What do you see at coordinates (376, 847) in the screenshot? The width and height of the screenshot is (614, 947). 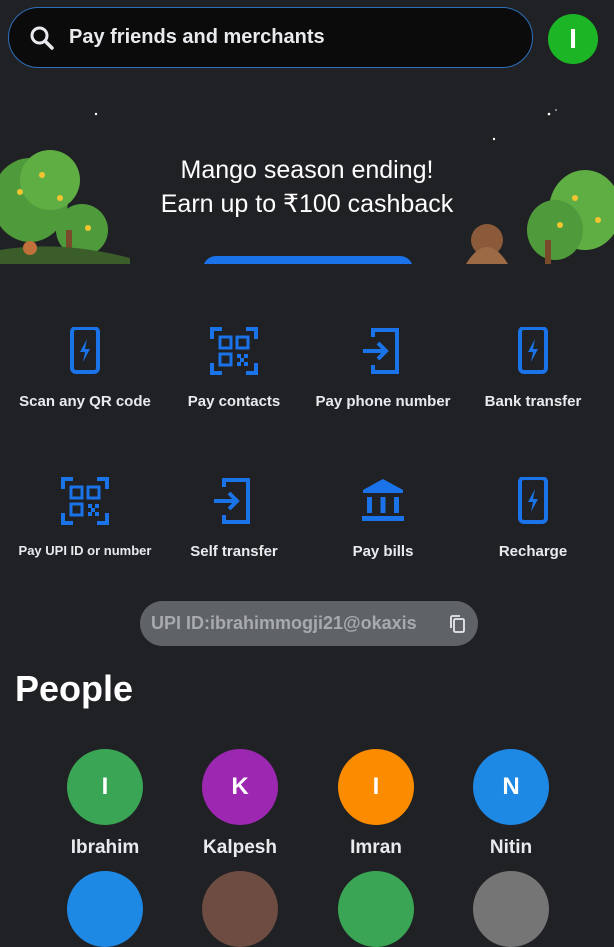 I see `person-name: Imran` at bounding box center [376, 847].